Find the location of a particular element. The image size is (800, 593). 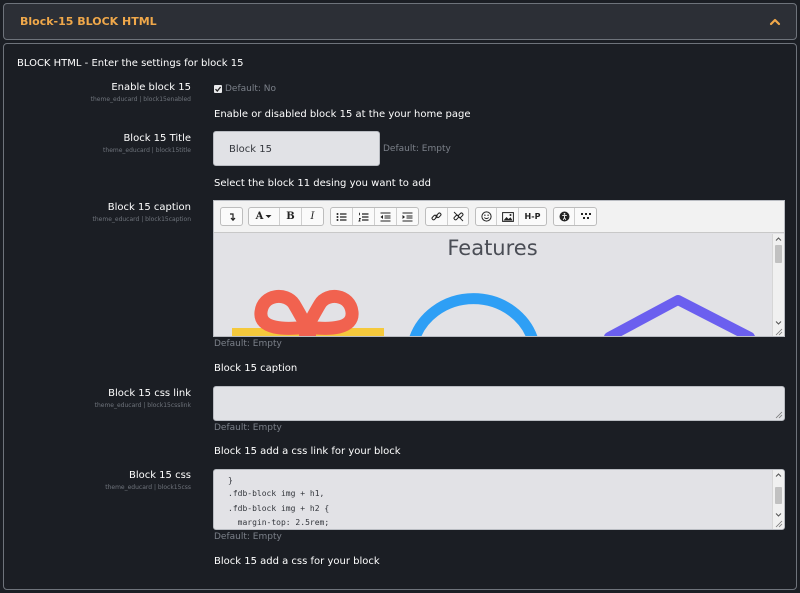

editor-content-area: Features is located at coordinates (492, 285).